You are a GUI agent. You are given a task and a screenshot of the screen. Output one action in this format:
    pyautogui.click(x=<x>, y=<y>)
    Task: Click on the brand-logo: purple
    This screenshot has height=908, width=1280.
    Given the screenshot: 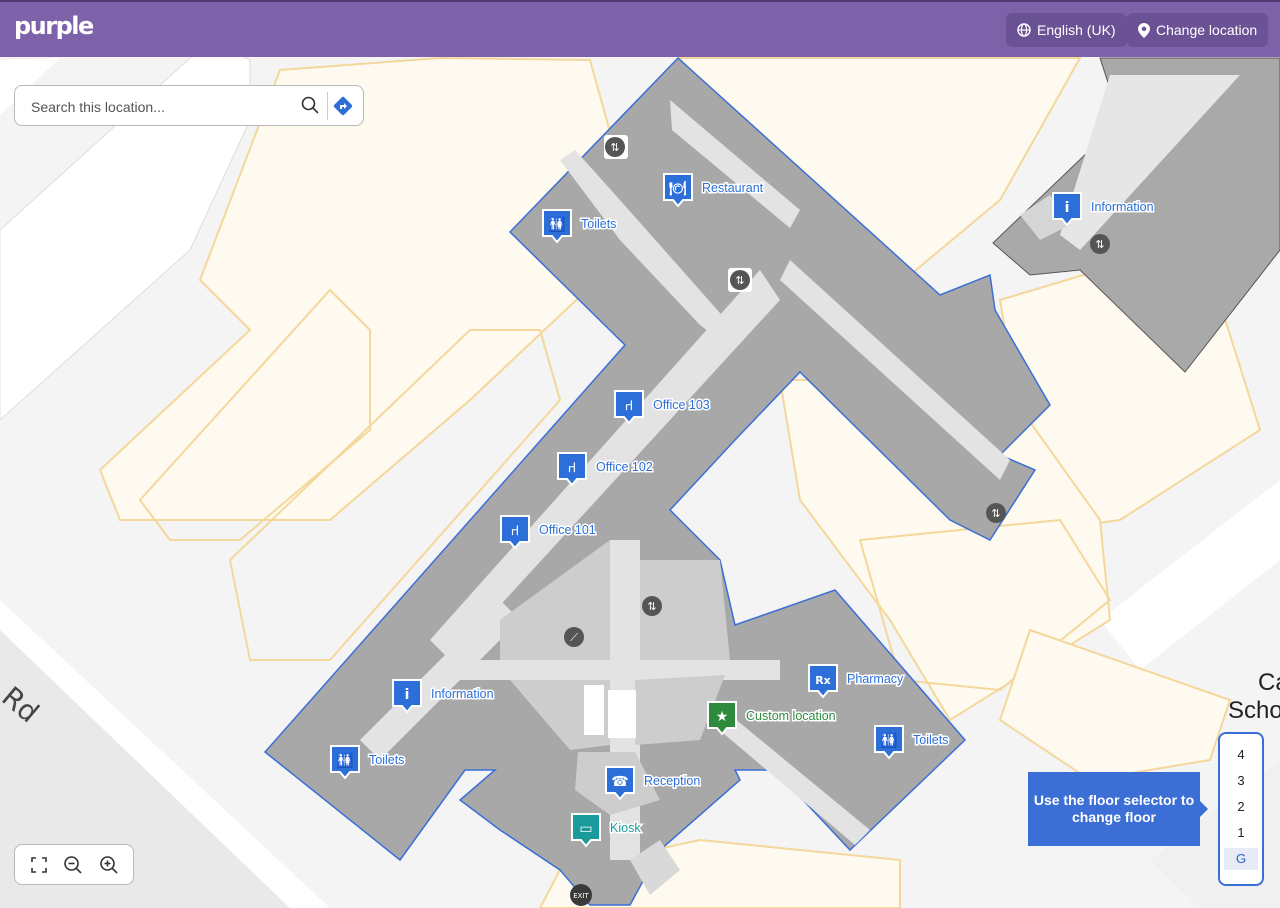 What is the action you would take?
    pyautogui.click(x=54, y=26)
    